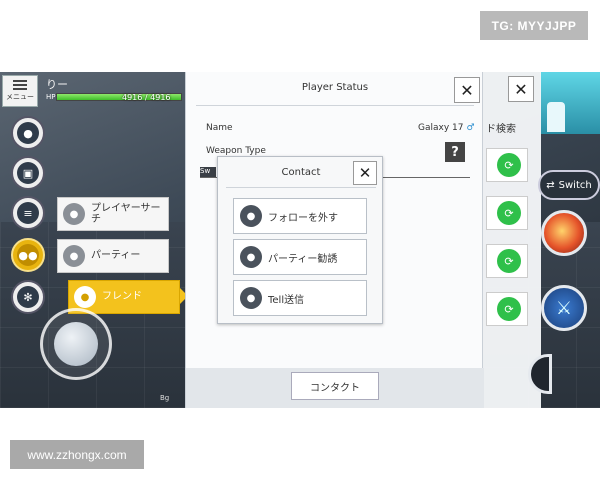 Image resolution: width=600 pixels, height=480 pixels. Describe the element at coordinates (74, 256) in the screenshot. I see `party-icon: ●` at that location.